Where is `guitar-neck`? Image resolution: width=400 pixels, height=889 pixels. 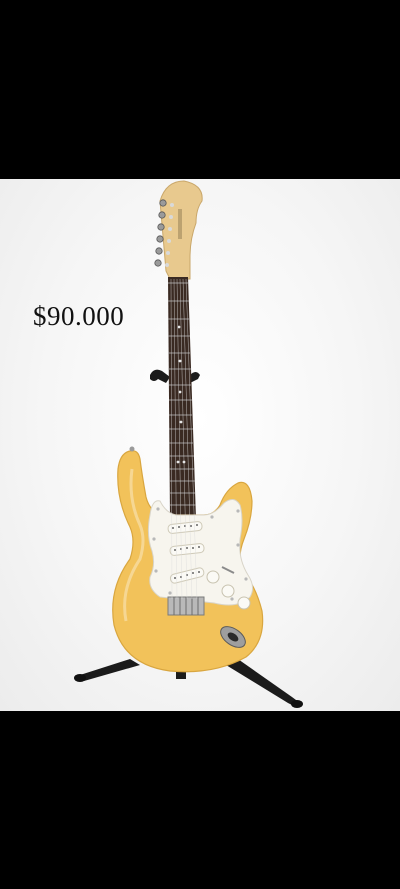
guitar-neck is located at coordinates (182, 398).